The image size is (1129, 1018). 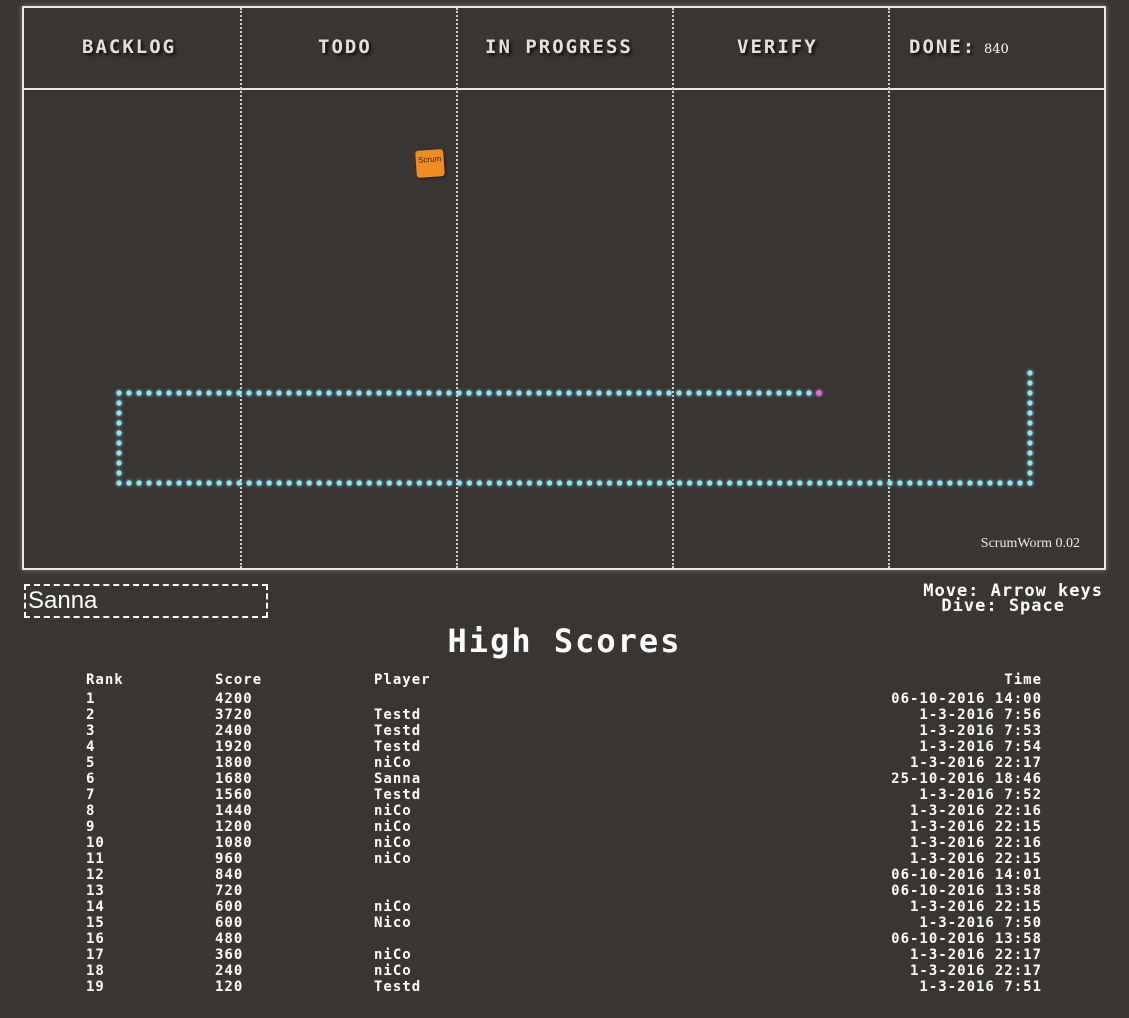 What do you see at coordinates (564, 779) in the screenshot?
I see `table-row: 6 1680 Sanna 25-10-2016 18:46` at bounding box center [564, 779].